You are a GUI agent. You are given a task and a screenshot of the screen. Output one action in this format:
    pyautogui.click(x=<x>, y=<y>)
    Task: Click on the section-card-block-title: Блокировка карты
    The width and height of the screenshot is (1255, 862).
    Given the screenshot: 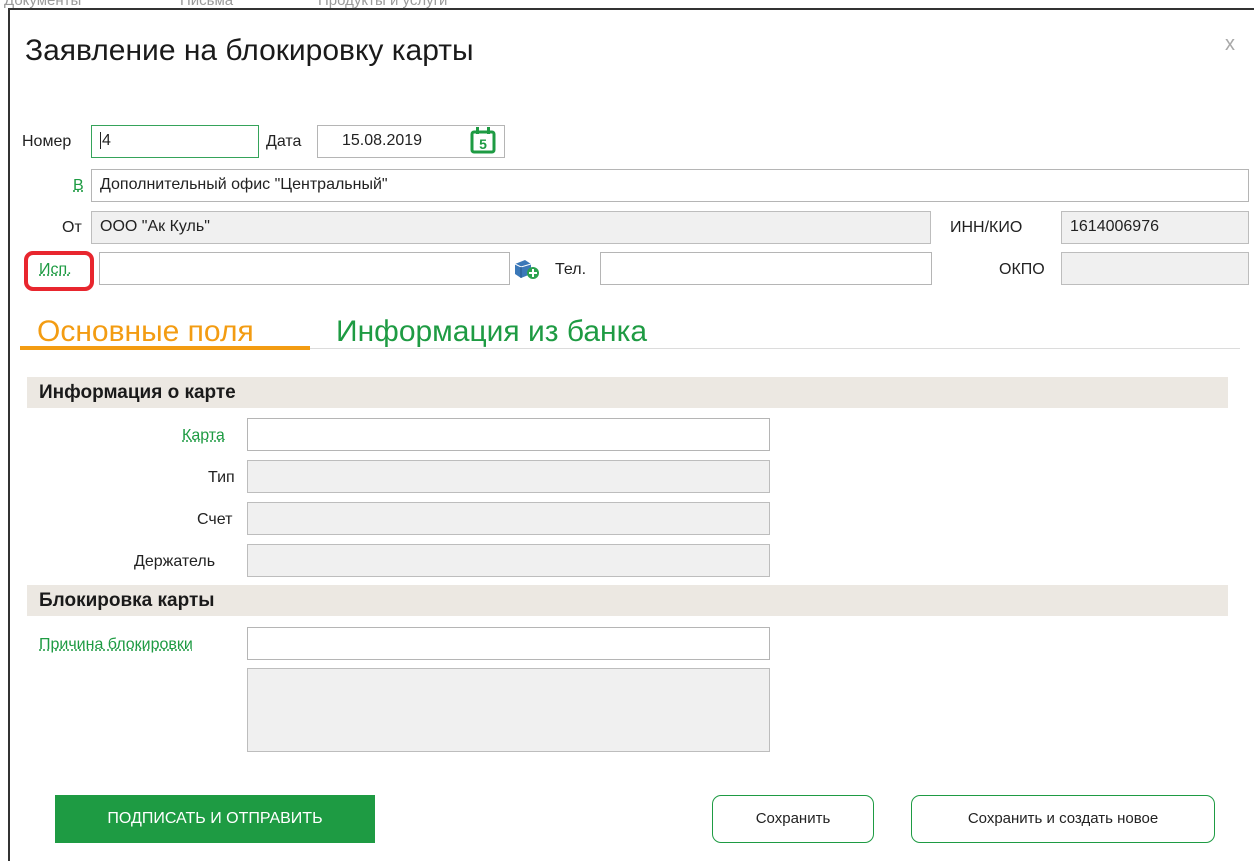 What is the action you would take?
    pyautogui.click(x=127, y=600)
    